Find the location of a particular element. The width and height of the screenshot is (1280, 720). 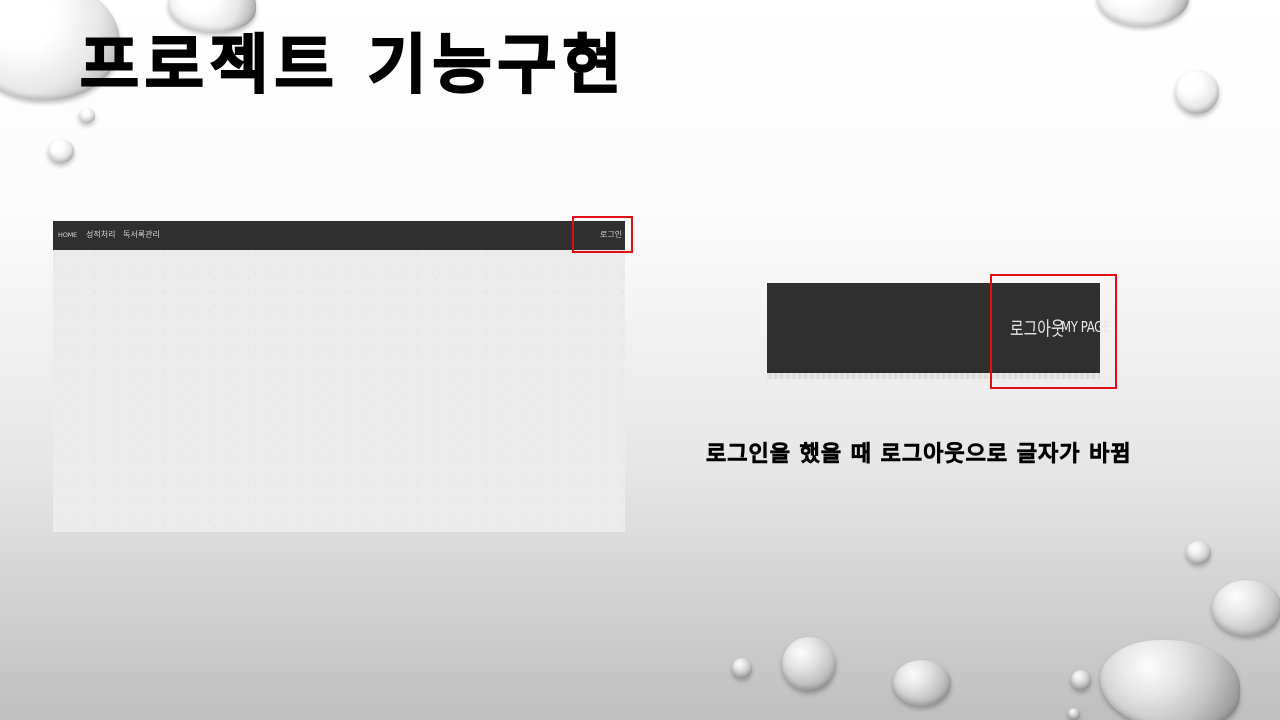

site-nav-bar: HOME 성적처리 독서록관리 로그인 is located at coordinates (339, 235).